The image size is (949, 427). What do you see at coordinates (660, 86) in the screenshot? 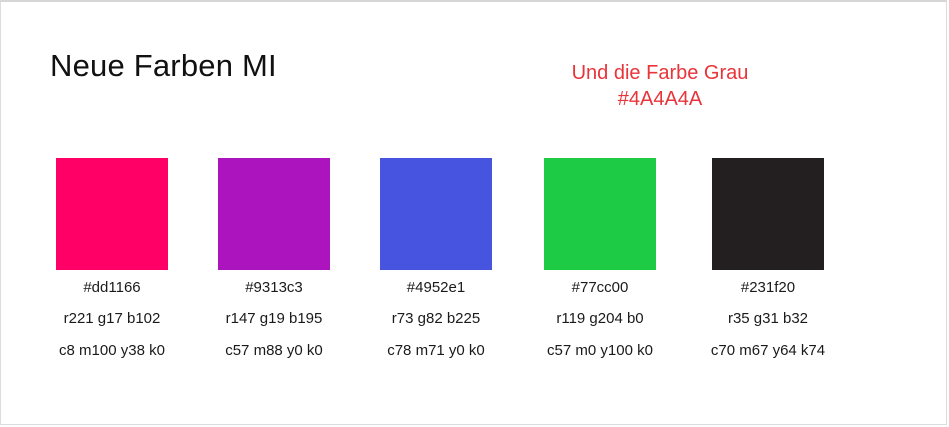
I see `grey-color-note: Und die Farbe Grau #4A4A4A` at bounding box center [660, 86].